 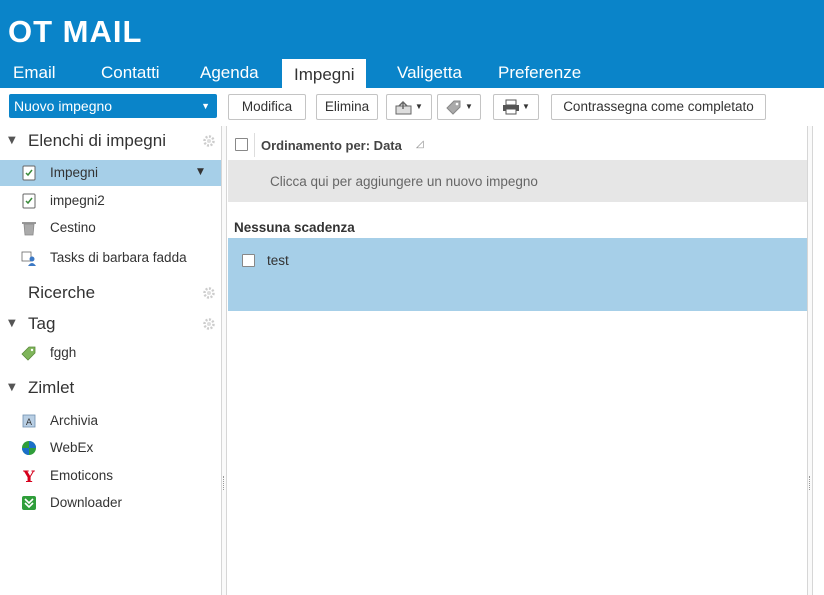 What do you see at coordinates (63, 106) in the screenshot?
I see `new-task-label: Nuovo impegno` at bounding box center [63, 106].